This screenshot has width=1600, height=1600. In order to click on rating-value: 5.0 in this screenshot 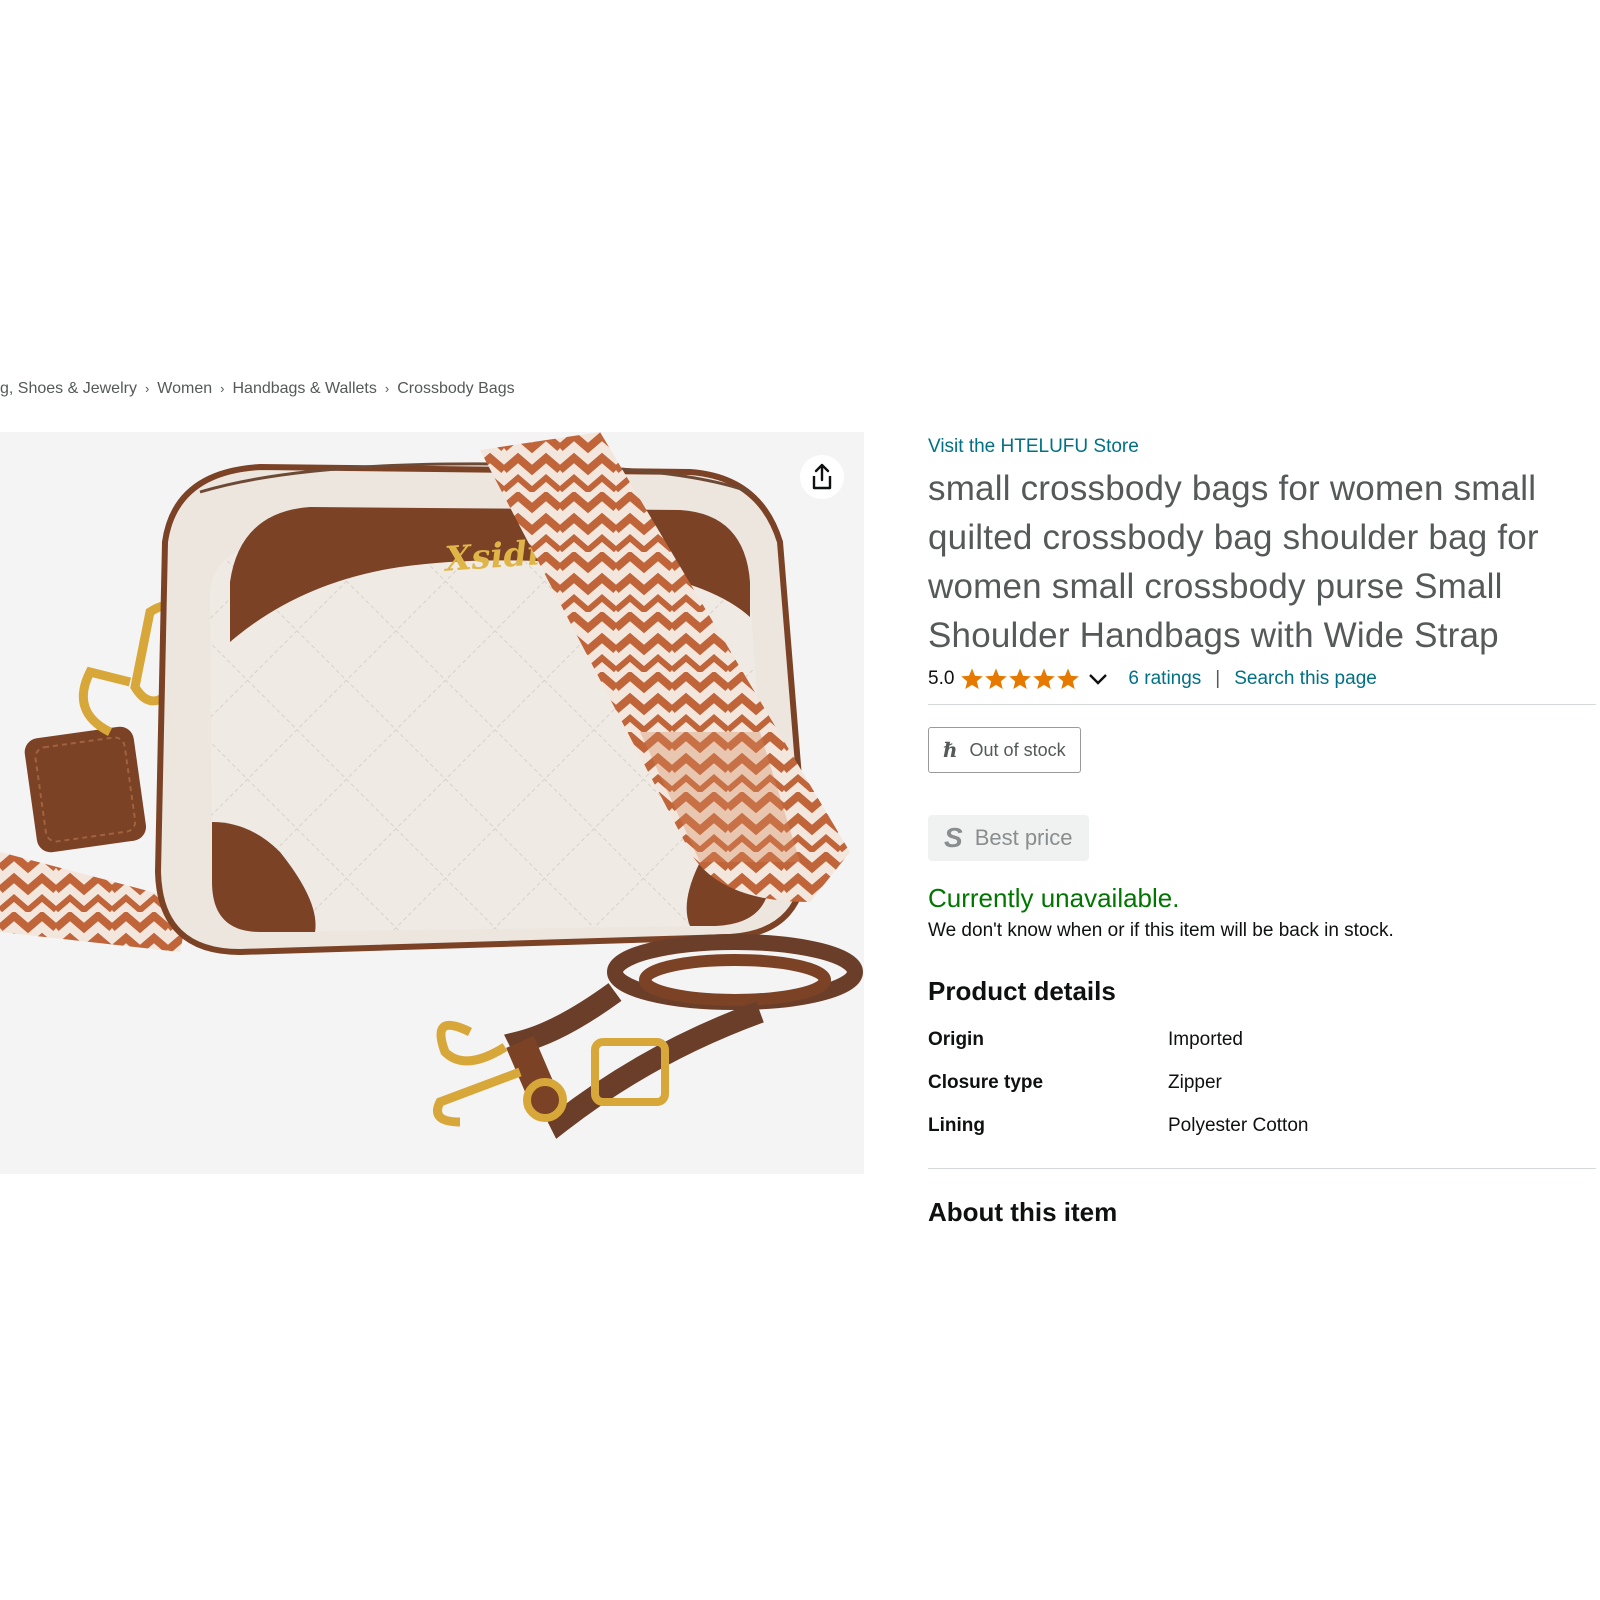, I will do `click(941, 678)`.